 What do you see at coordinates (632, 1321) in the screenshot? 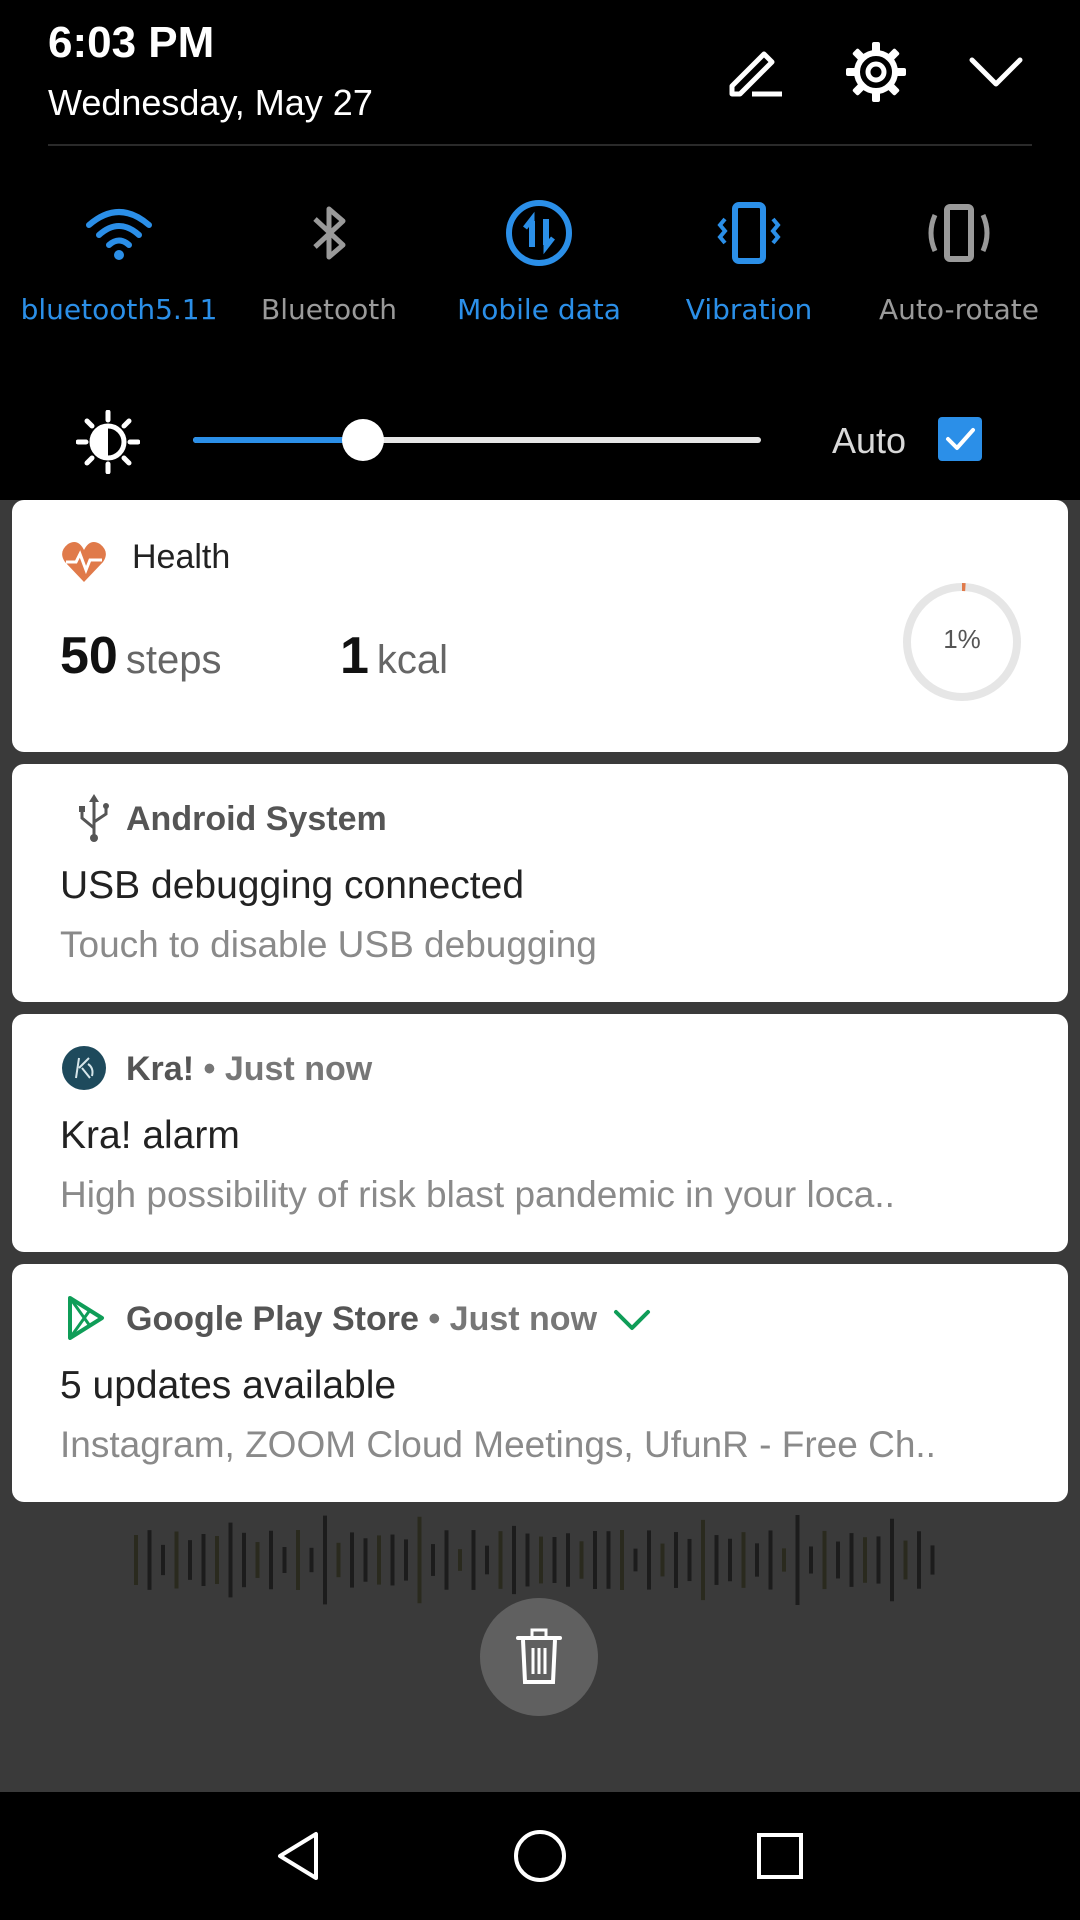
I see `expand-chevron-icon` at bounding box center [632, 1321].